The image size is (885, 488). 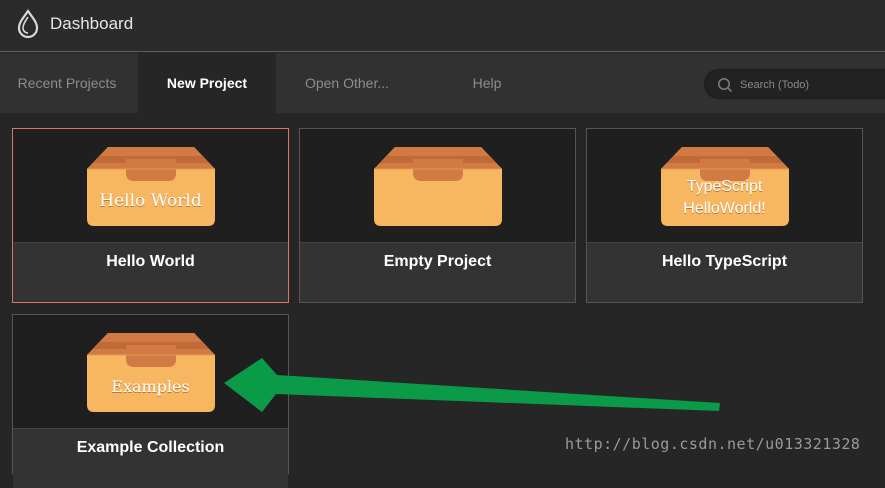 I want to click on watermark: http://blog.csdn.net/u013321328, so click(x=713, y=444).